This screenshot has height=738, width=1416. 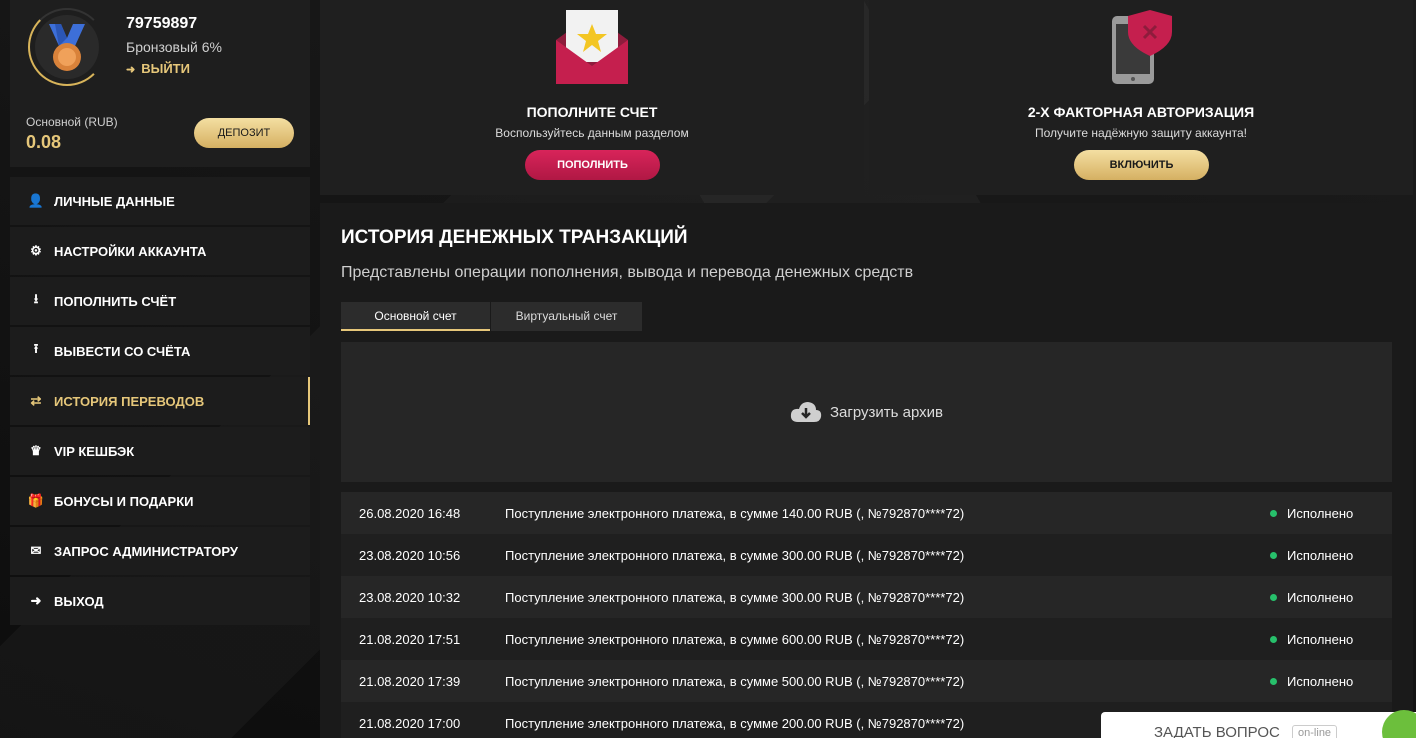 I want to click on gears-icon: ⚙, so click(x=36, y=250).